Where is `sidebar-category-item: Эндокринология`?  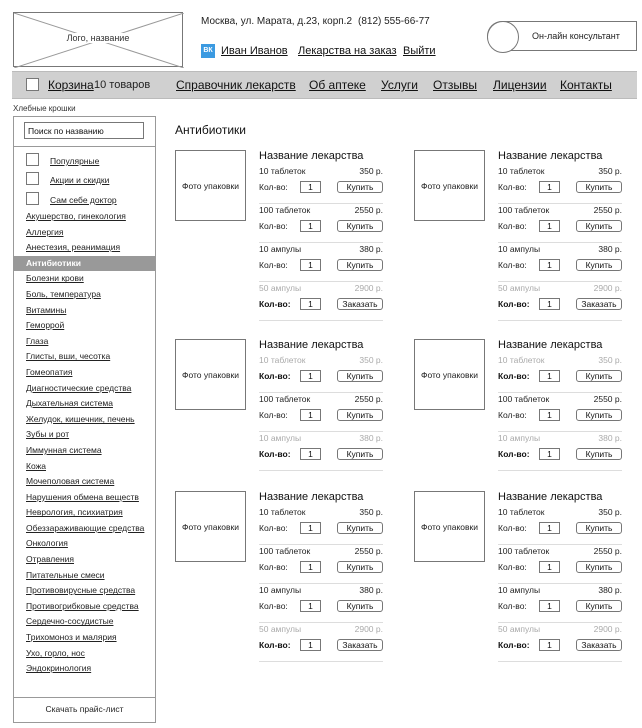 sidebar-category-item: Эндокринология is located at coordinates (84, 669).